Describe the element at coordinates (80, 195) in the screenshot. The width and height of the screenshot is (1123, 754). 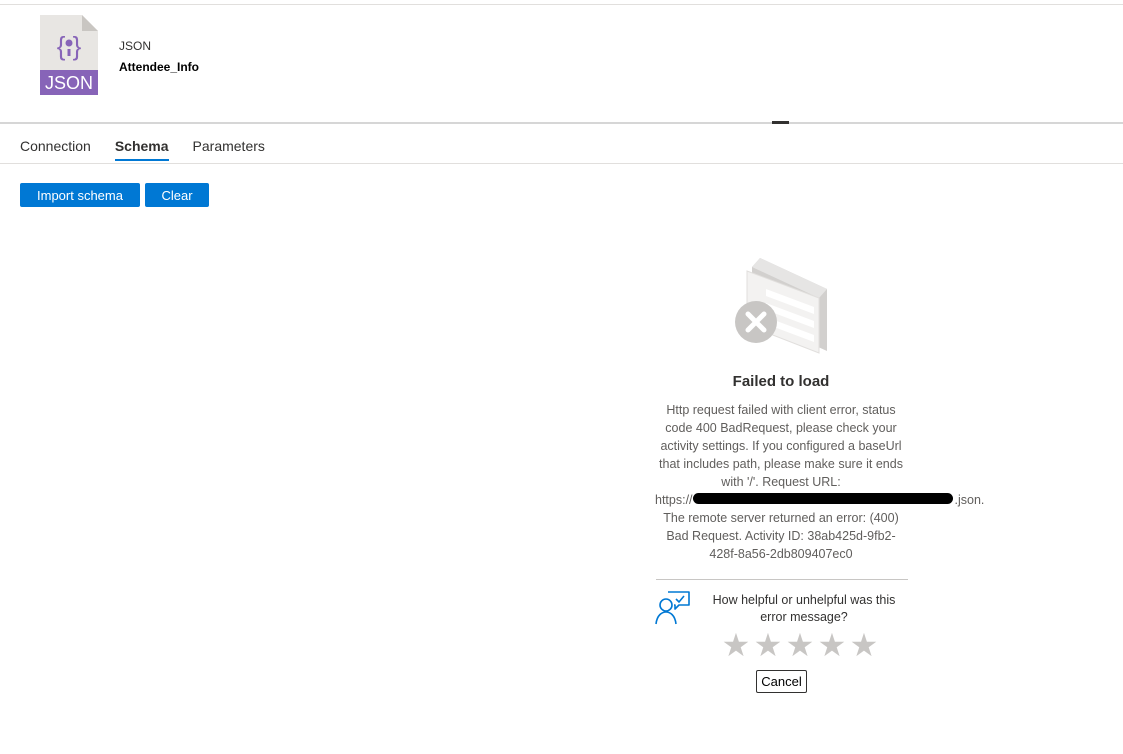
I see `import-schema-button: Import schema` at that location.